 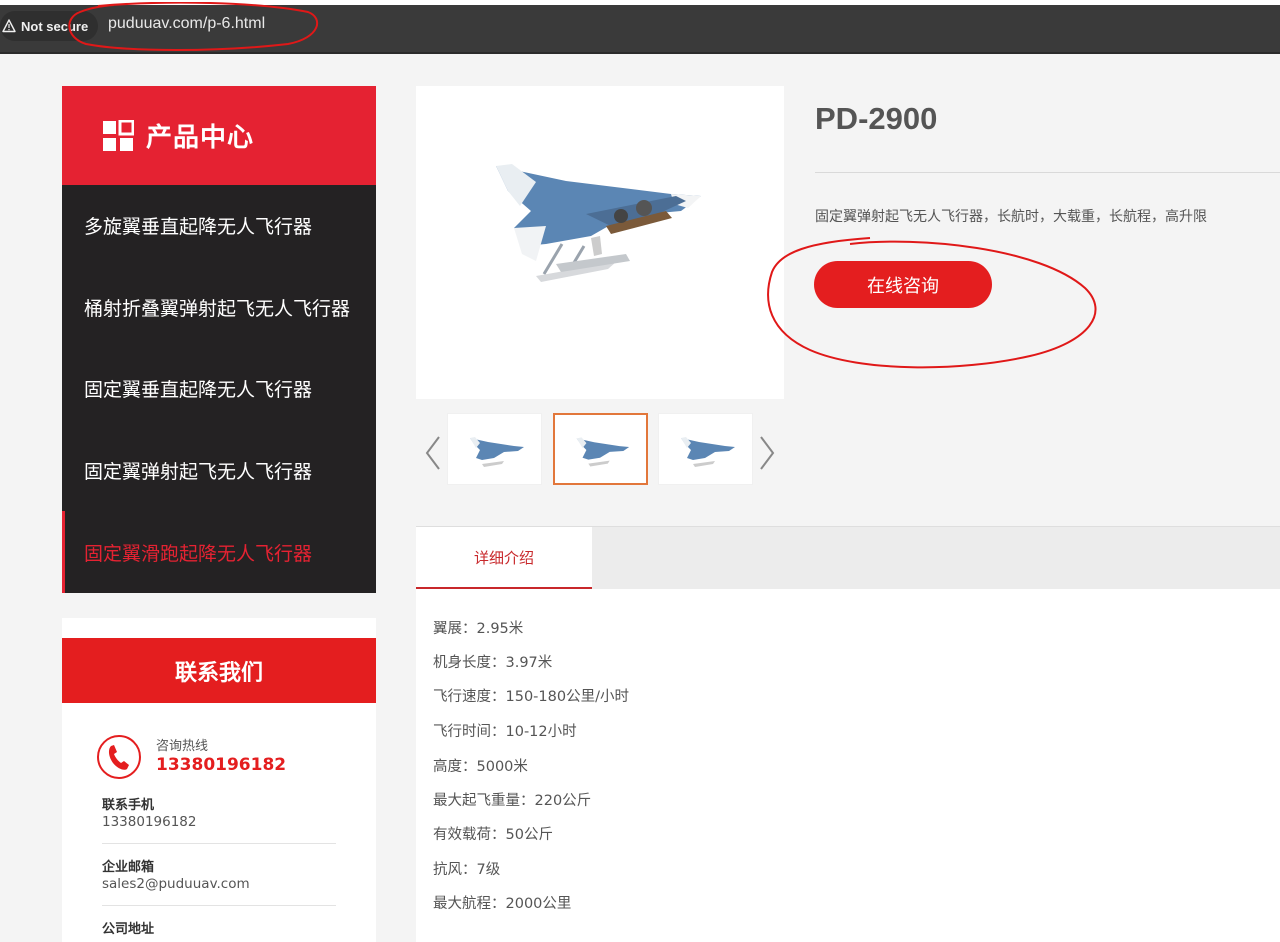 I want to click on category-item: 固定翼弹射起飞无人飞行器, so click(x=219, y=471).